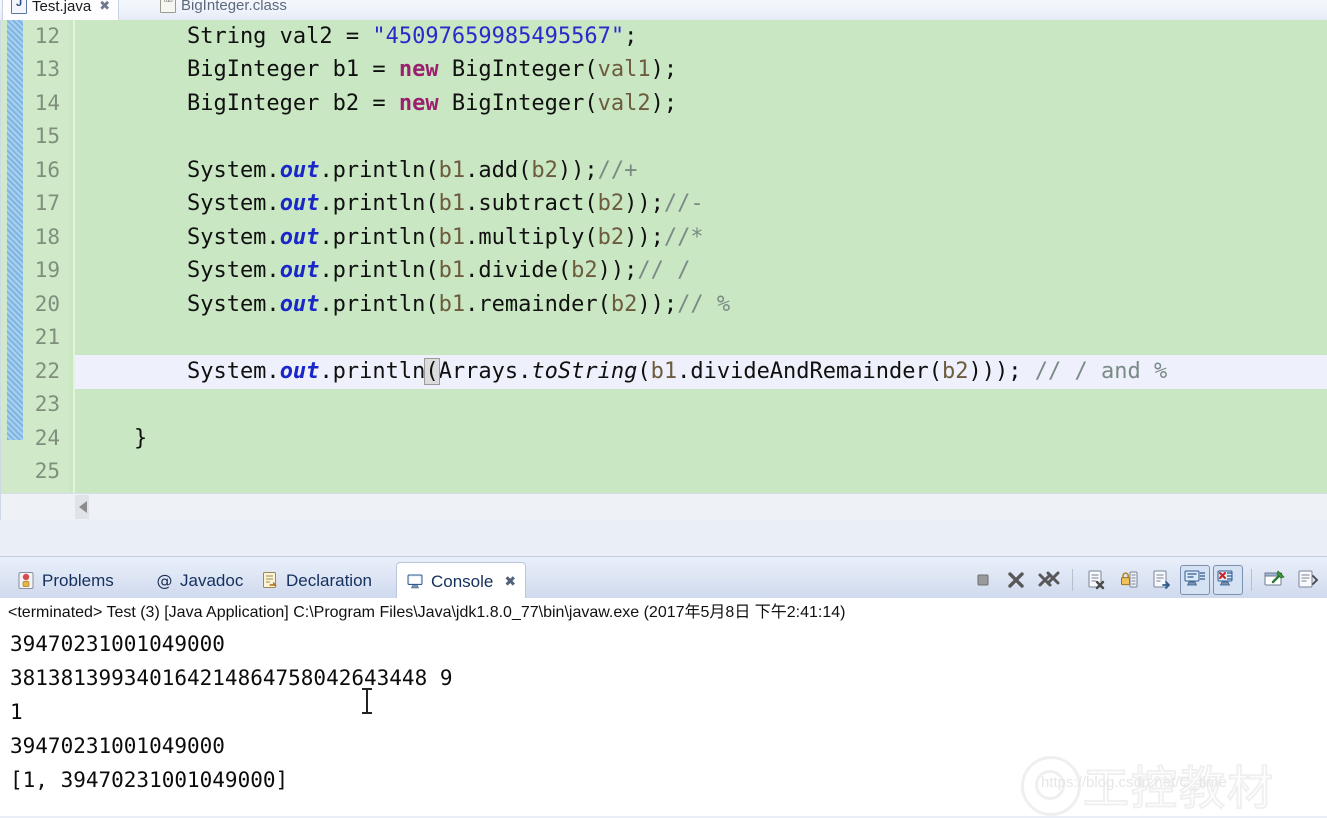 The width and height of the screenshot is (1327, 818). I want to click on code-line: BigInteger b2 = new BigInteger(val2);, so click(701, 104).